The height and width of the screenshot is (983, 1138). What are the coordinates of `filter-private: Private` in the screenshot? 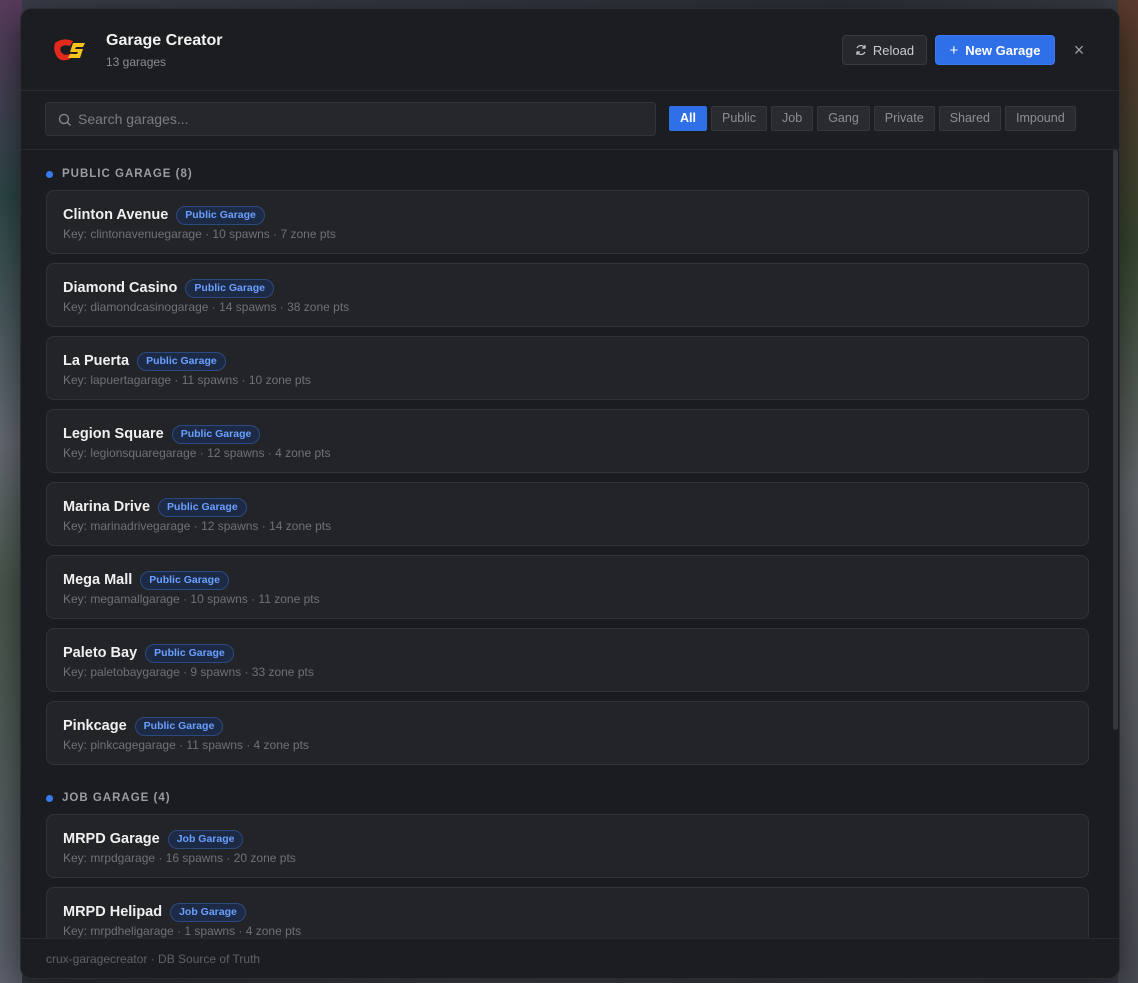 It's located at (904, 118).